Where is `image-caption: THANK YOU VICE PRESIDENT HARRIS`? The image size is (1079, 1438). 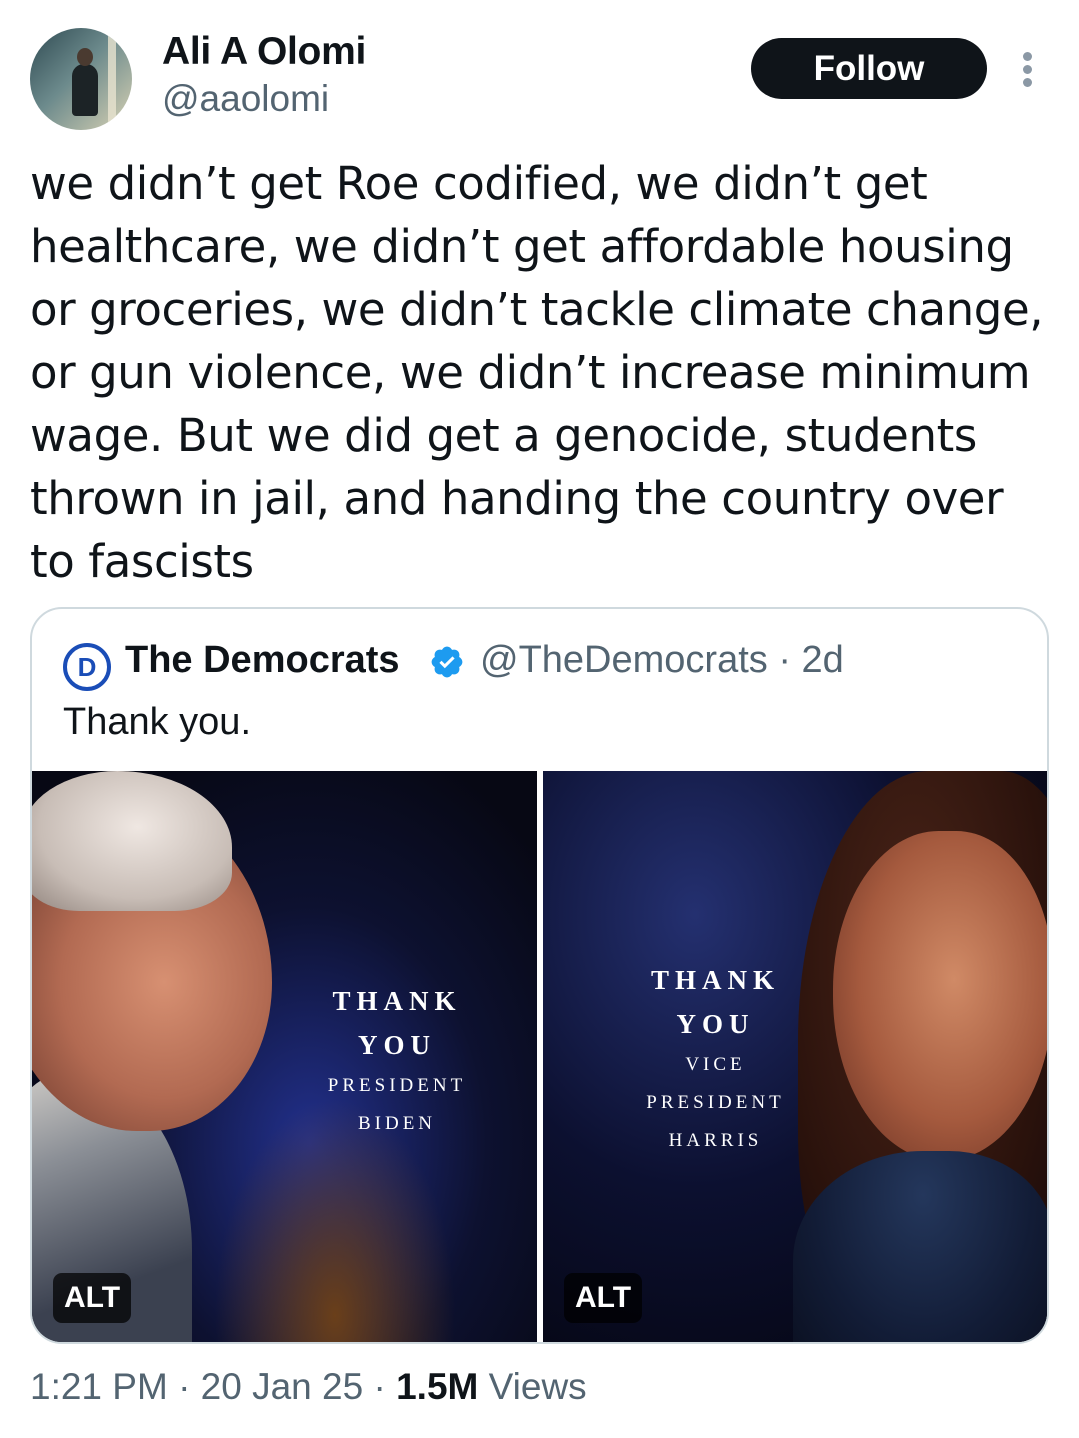 image-caption: THANK YOU VICE PRESIDENT HARRIS is located at coordinates (715, 1058).